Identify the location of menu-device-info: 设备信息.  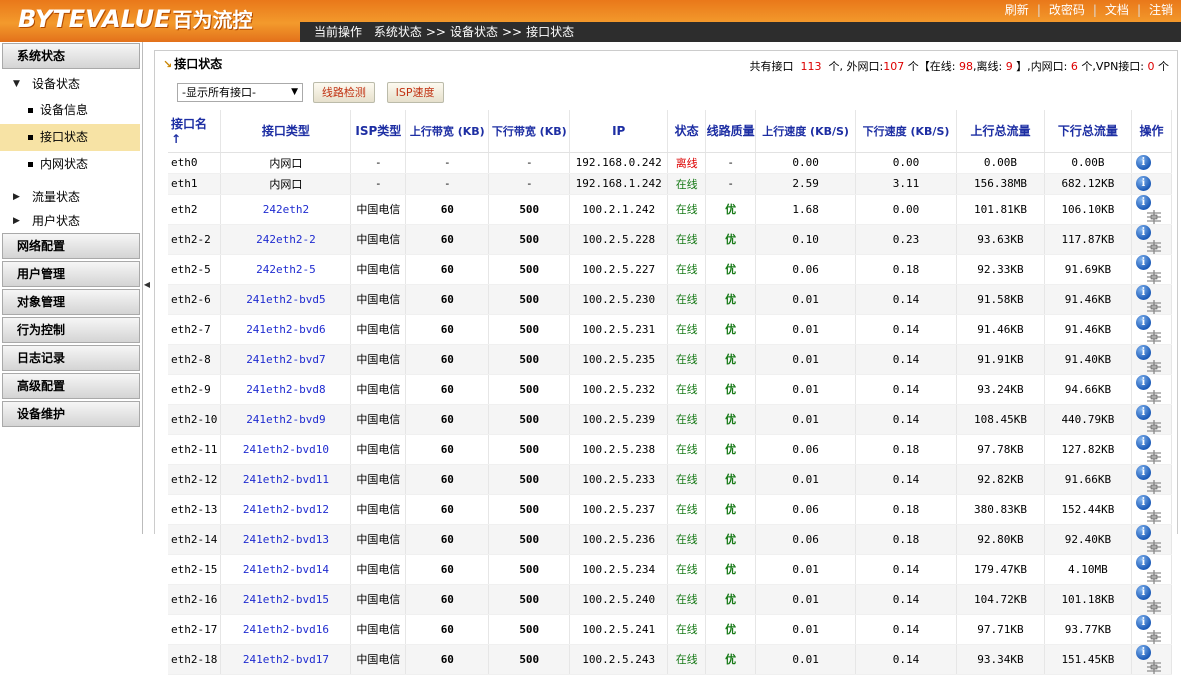
(71, 110).